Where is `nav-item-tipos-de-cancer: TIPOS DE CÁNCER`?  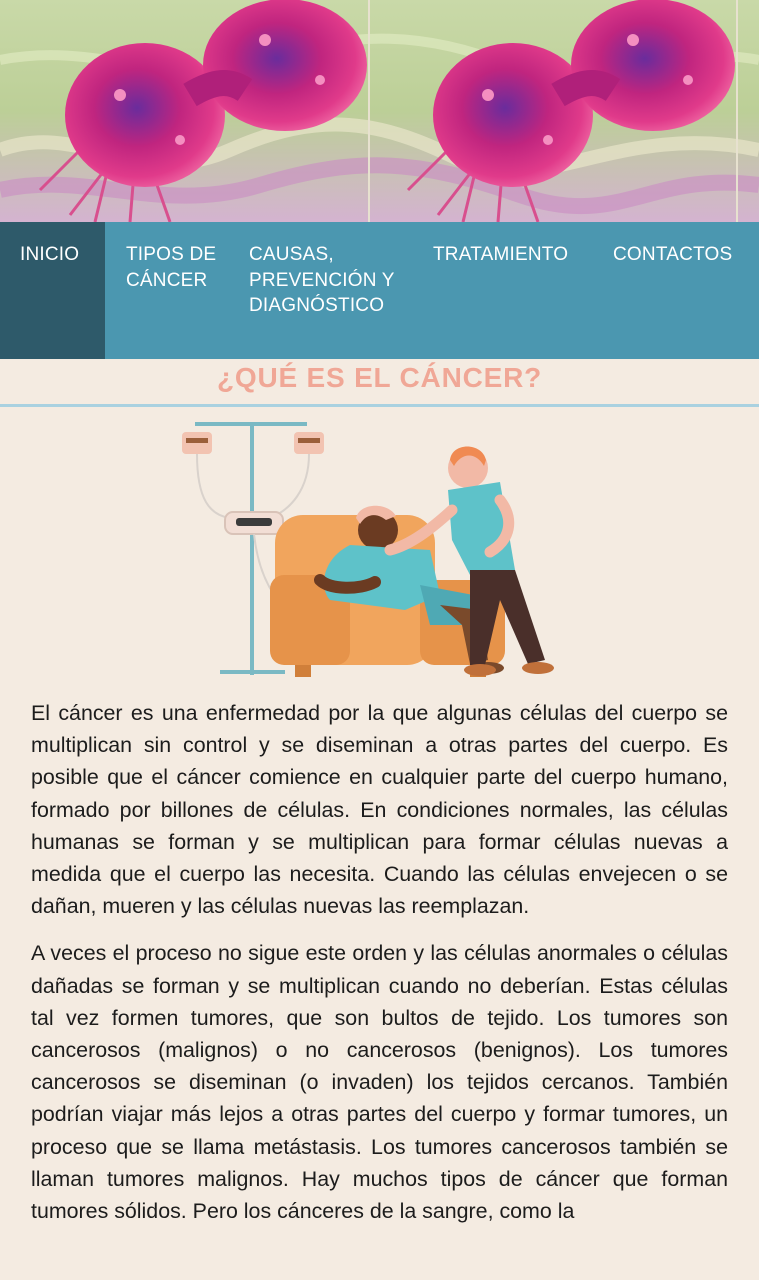 nav-item-tipos-de-cancer: TIPOS DE CÁNCER is located at coordinates (181, 267).